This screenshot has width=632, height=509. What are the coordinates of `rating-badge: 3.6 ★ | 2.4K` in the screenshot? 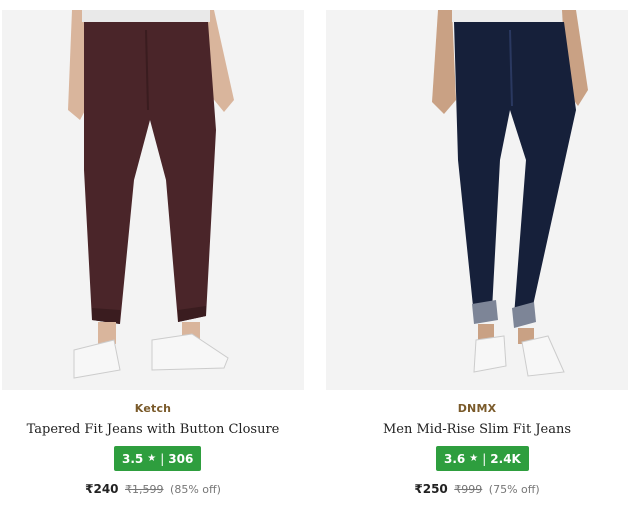 It's located at (482, 458).